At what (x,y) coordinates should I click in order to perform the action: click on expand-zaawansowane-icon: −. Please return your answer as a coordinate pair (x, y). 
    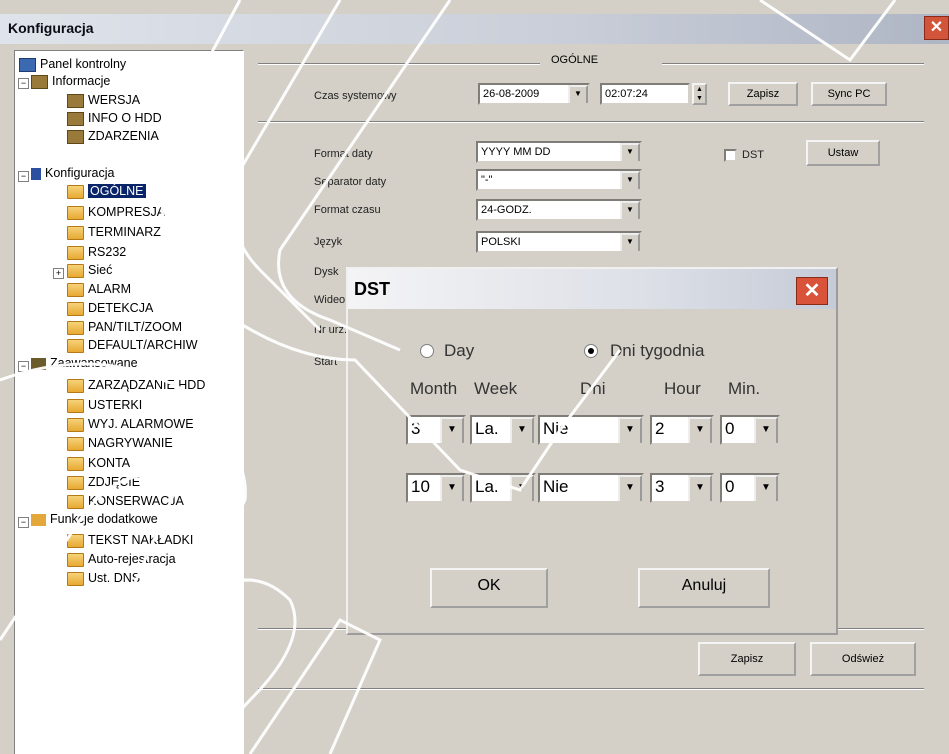
    Looking at the image, I should click on (23, 366).